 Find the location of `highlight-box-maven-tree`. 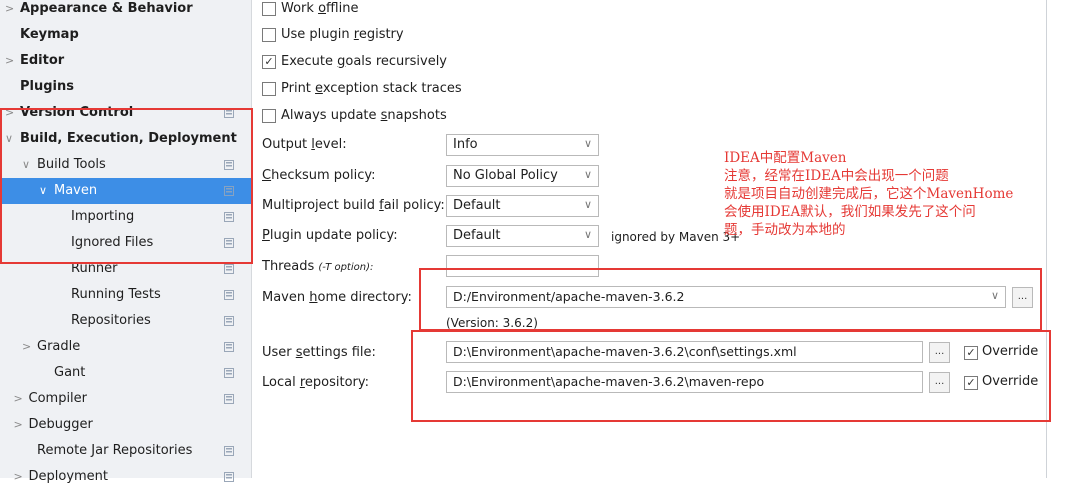

highlight-box-maven-tree is located at coordinates (126, 186).